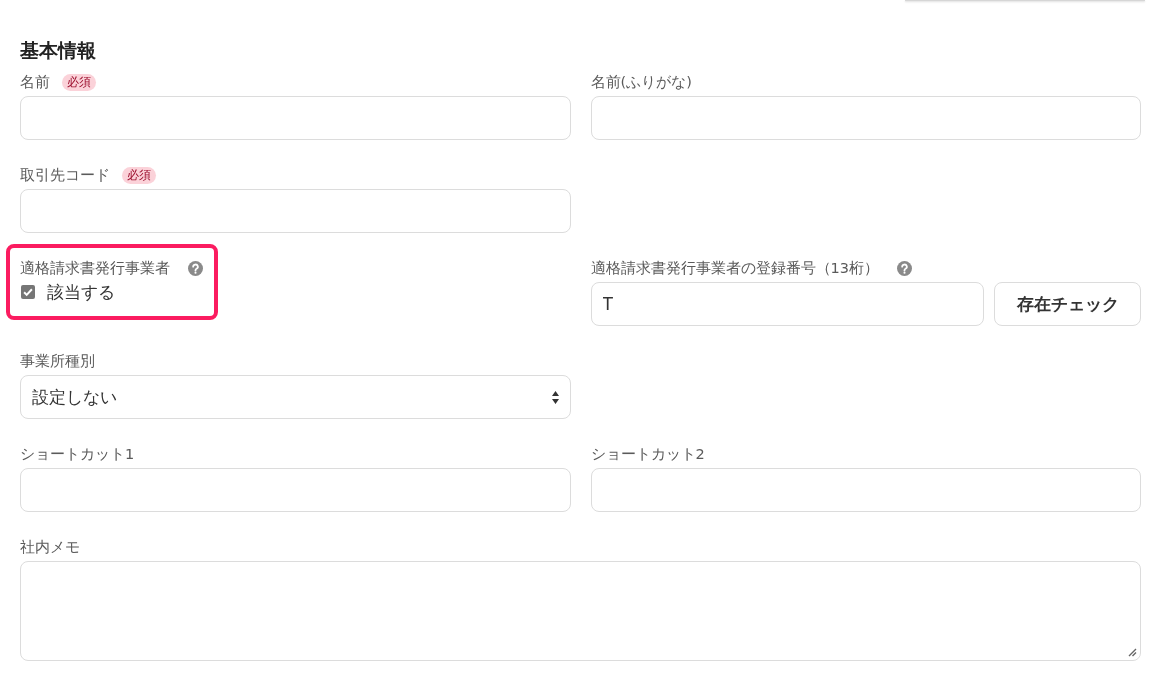  Describe the element at coordinates (28, 292) in the screenshot. I see `checkbox` at that location.